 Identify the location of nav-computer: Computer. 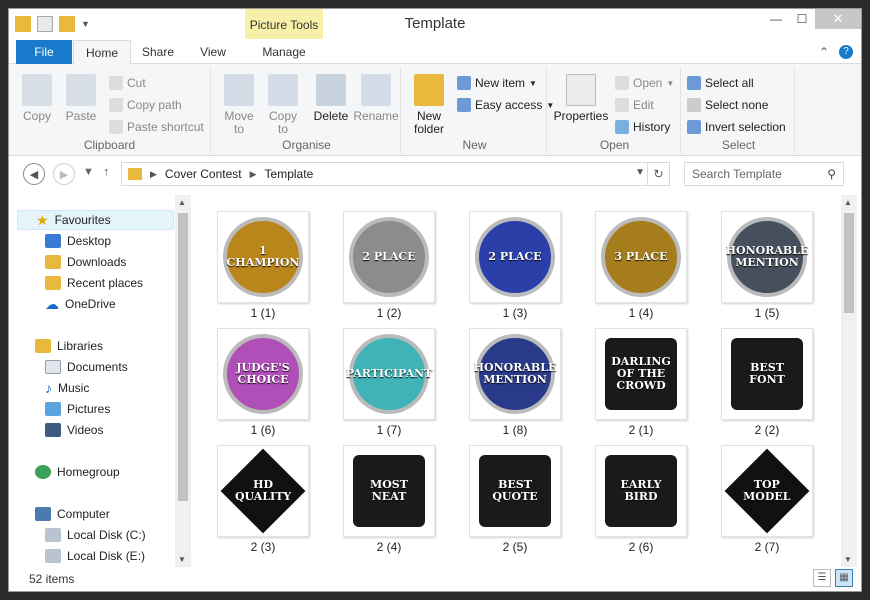
(72, 514).